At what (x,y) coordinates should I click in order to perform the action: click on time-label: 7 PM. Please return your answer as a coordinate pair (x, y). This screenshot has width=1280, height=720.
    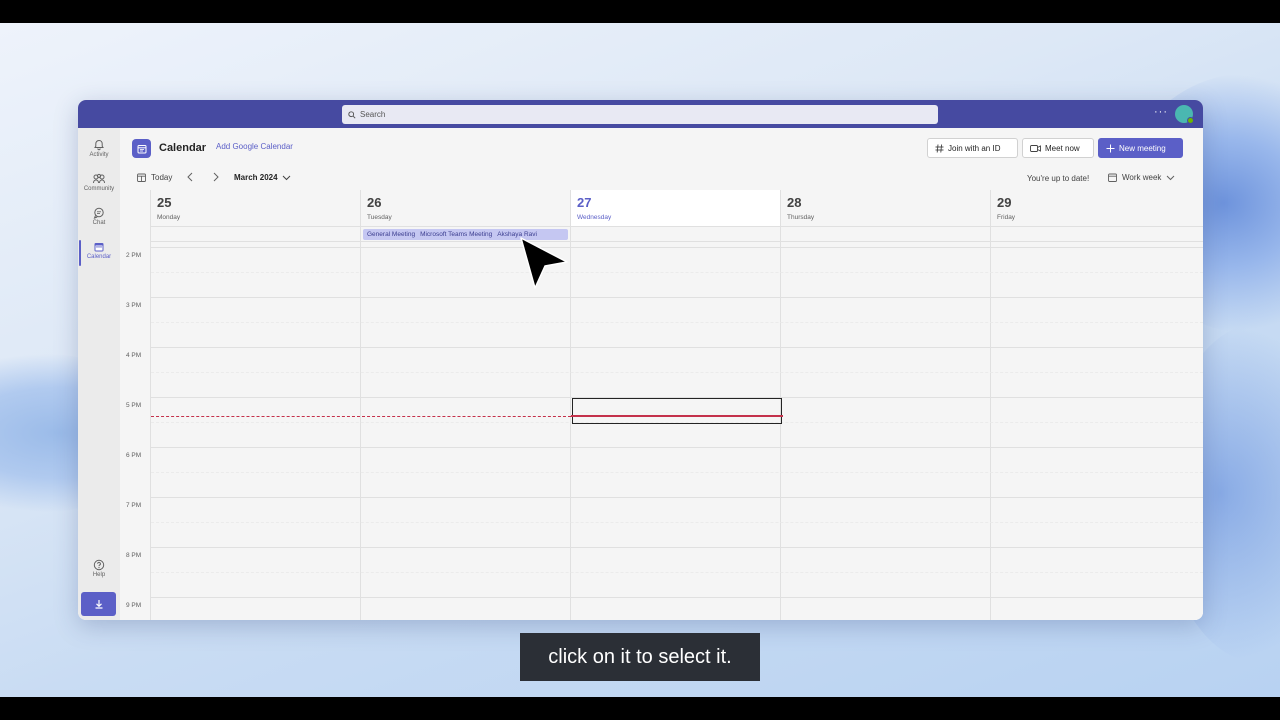
    Looking at the image, I should click on (134, 505).